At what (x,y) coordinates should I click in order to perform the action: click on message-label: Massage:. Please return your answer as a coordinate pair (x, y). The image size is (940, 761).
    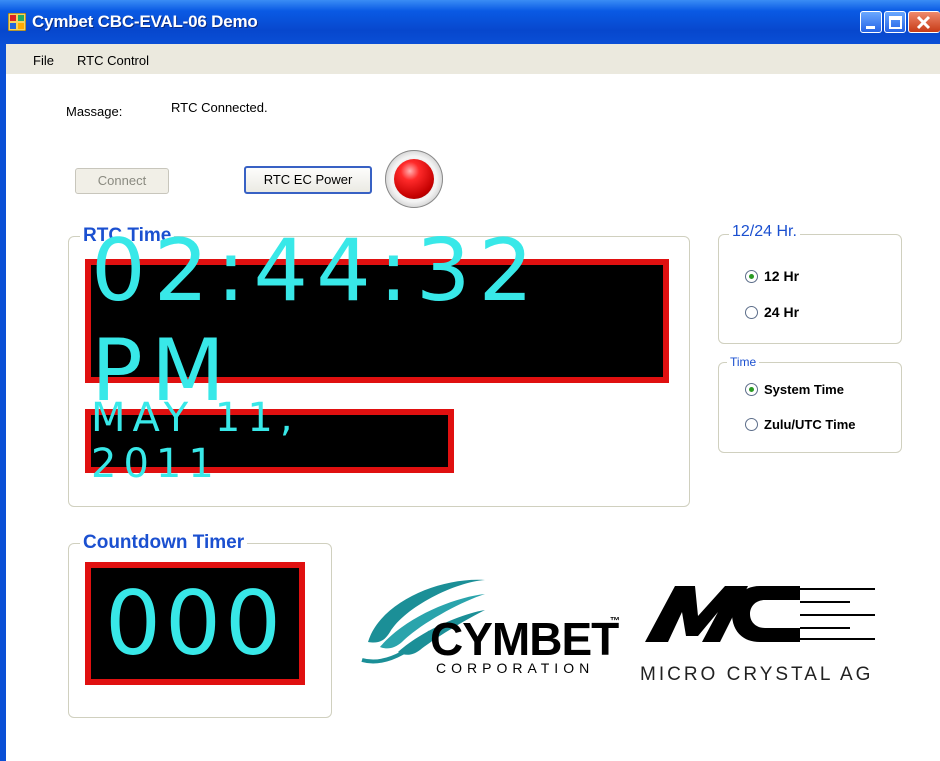
    Looking at the image, I should click on (94, 111).